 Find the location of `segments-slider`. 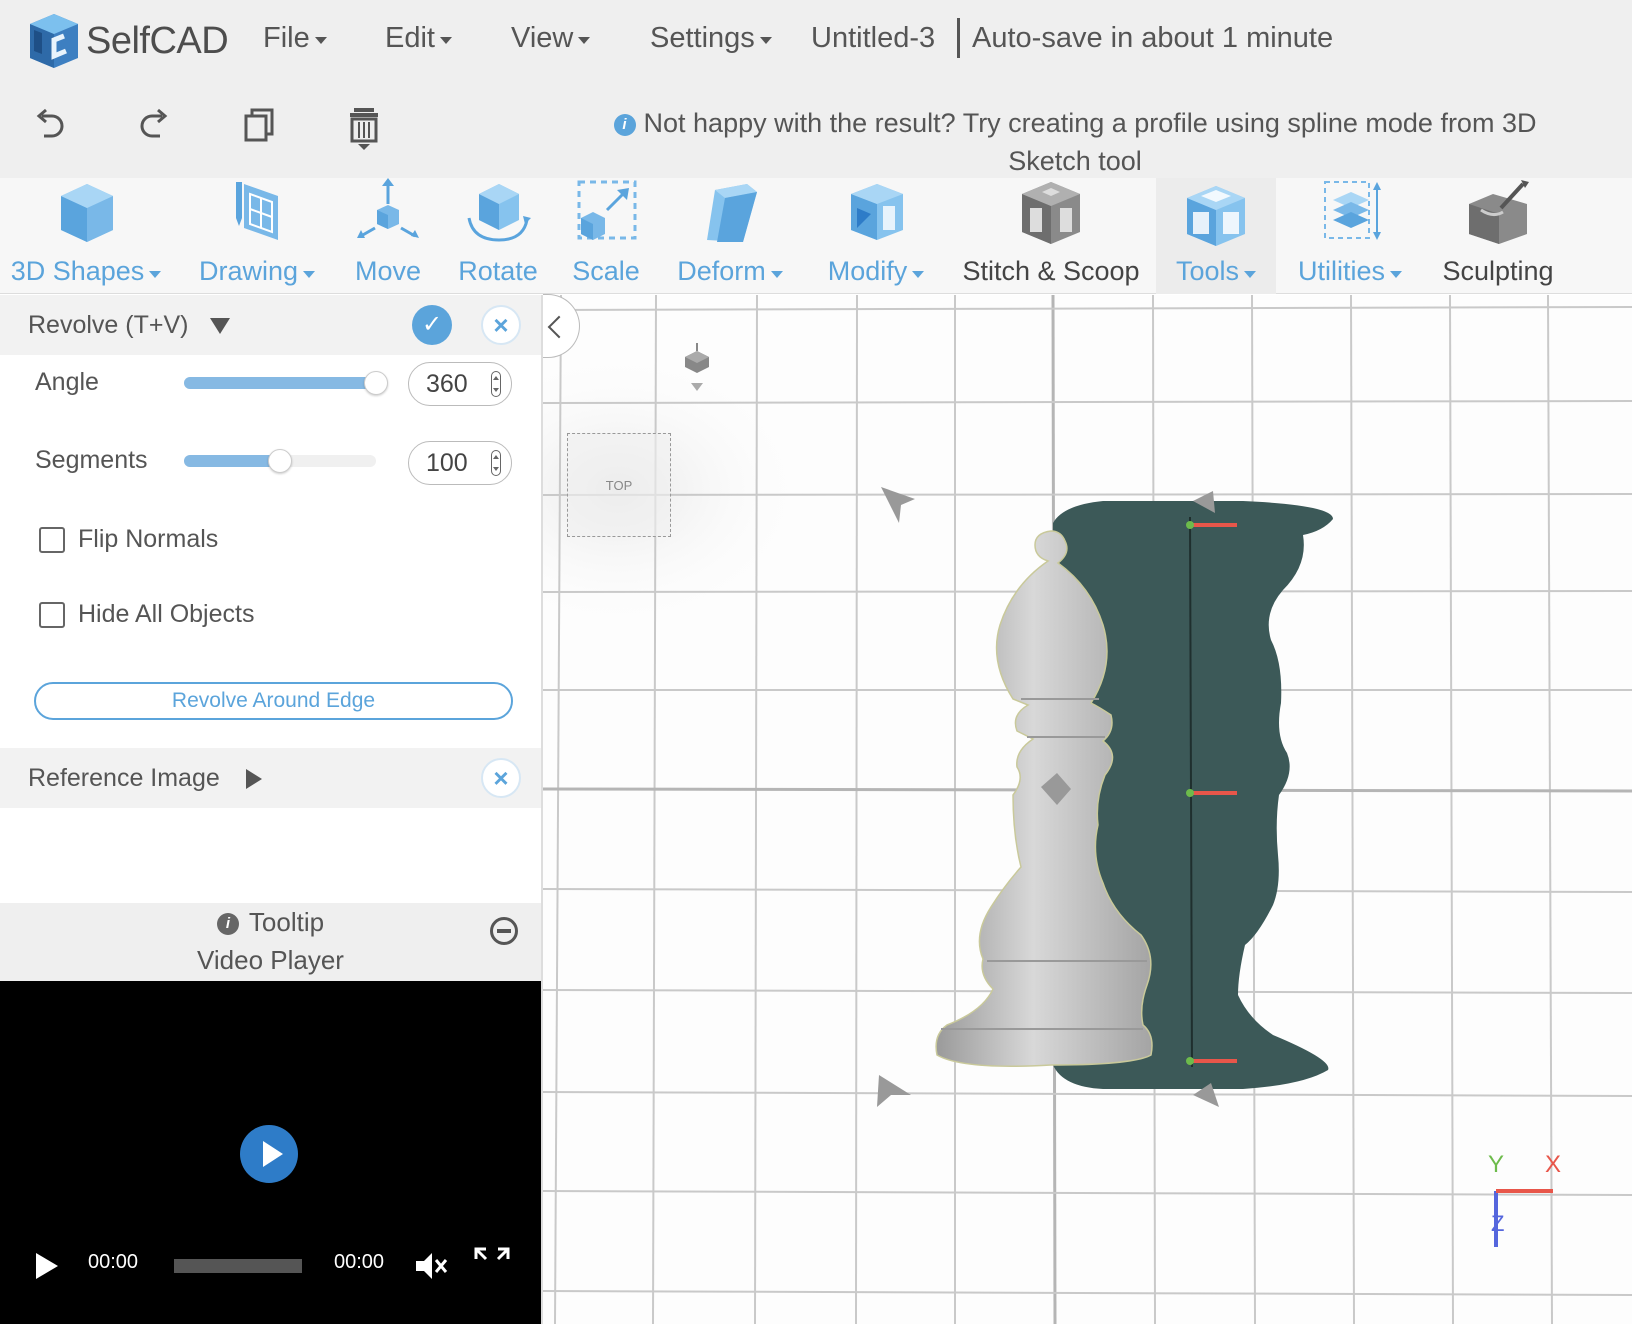

segments-slider is located at coordinates (280, 461).